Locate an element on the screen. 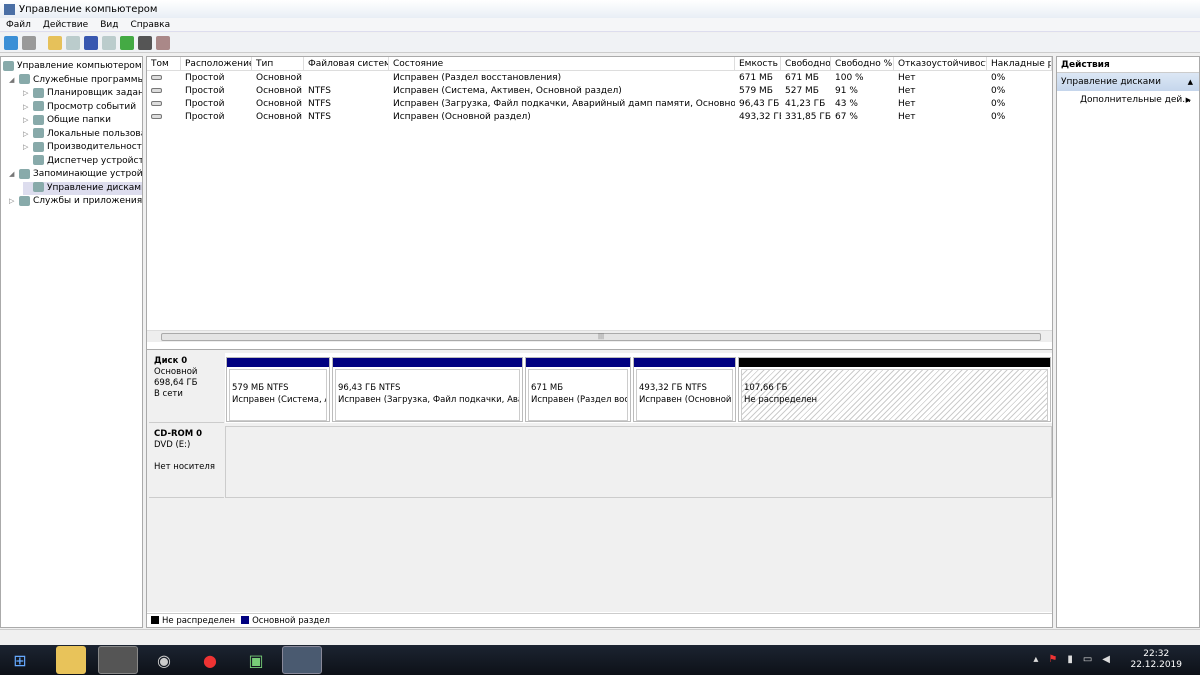 The width and height of the screenshot is (1200, 675). status-bar is located at coordinates (600, 637).